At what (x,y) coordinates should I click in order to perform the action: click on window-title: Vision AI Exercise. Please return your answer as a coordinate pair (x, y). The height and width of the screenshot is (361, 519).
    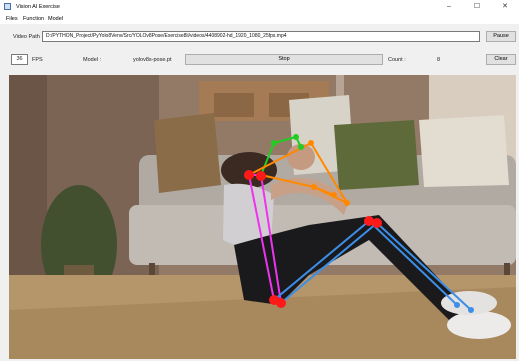
    Looking at the image, I should click on (38, 7).